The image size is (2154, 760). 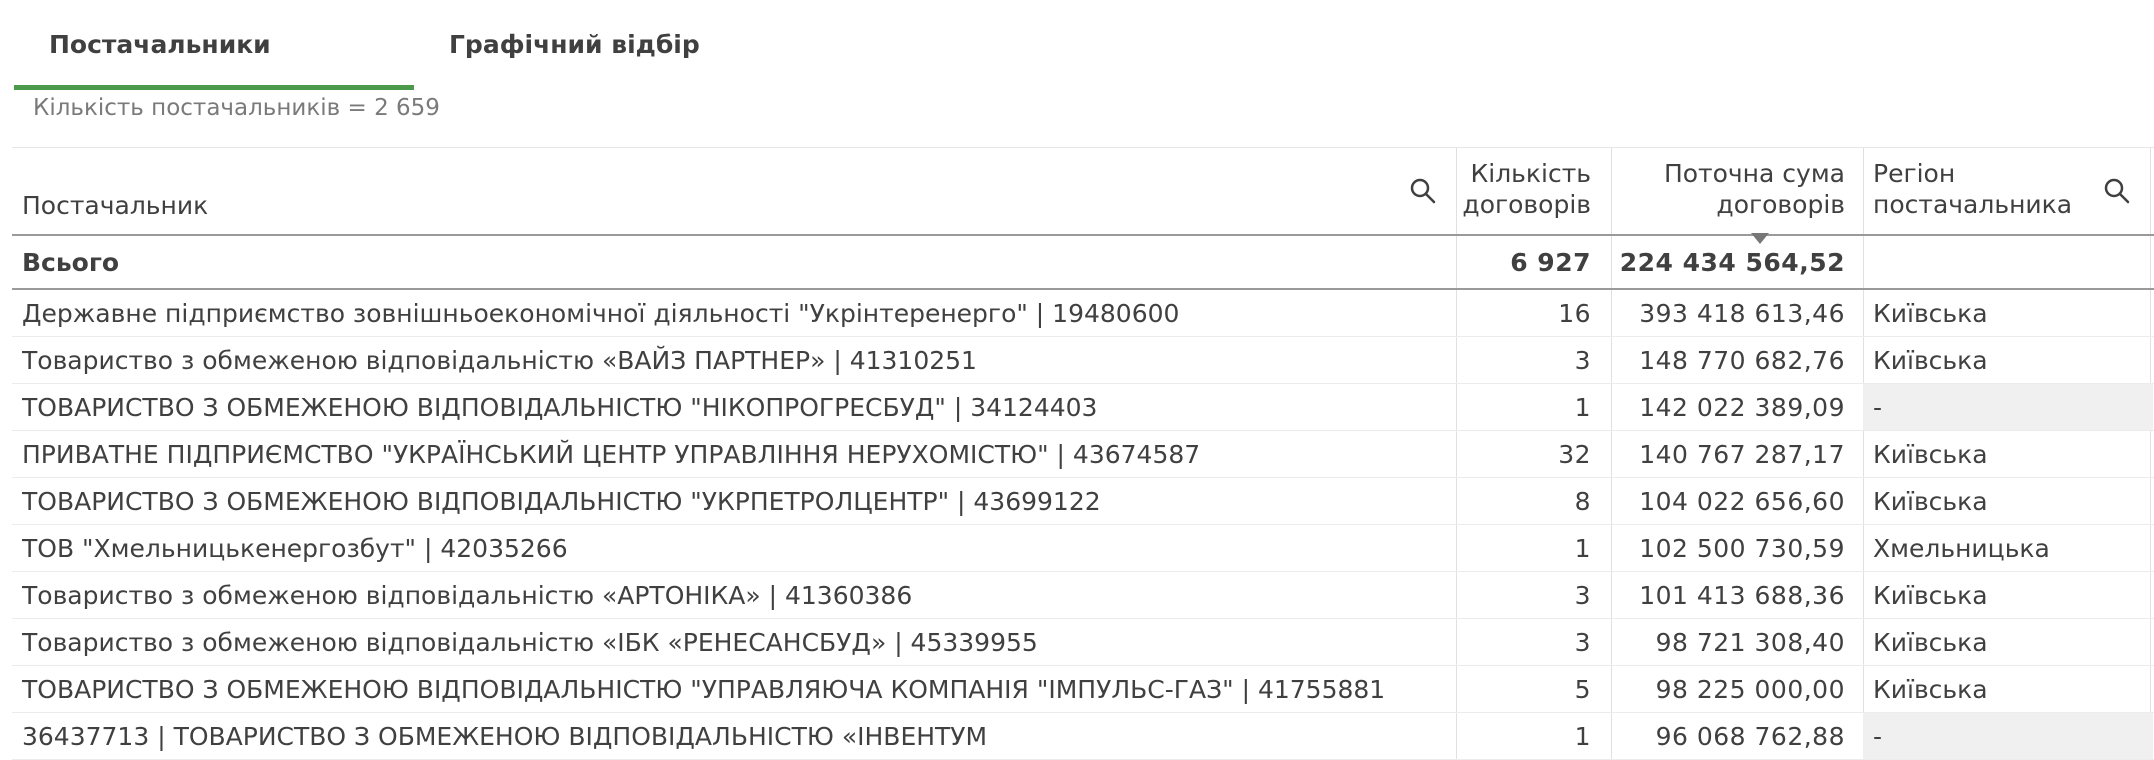 What do you see at coordinates (71, 262) in the screenshot?
I see `totals-label: Всього` at bounding box center [71, 262].